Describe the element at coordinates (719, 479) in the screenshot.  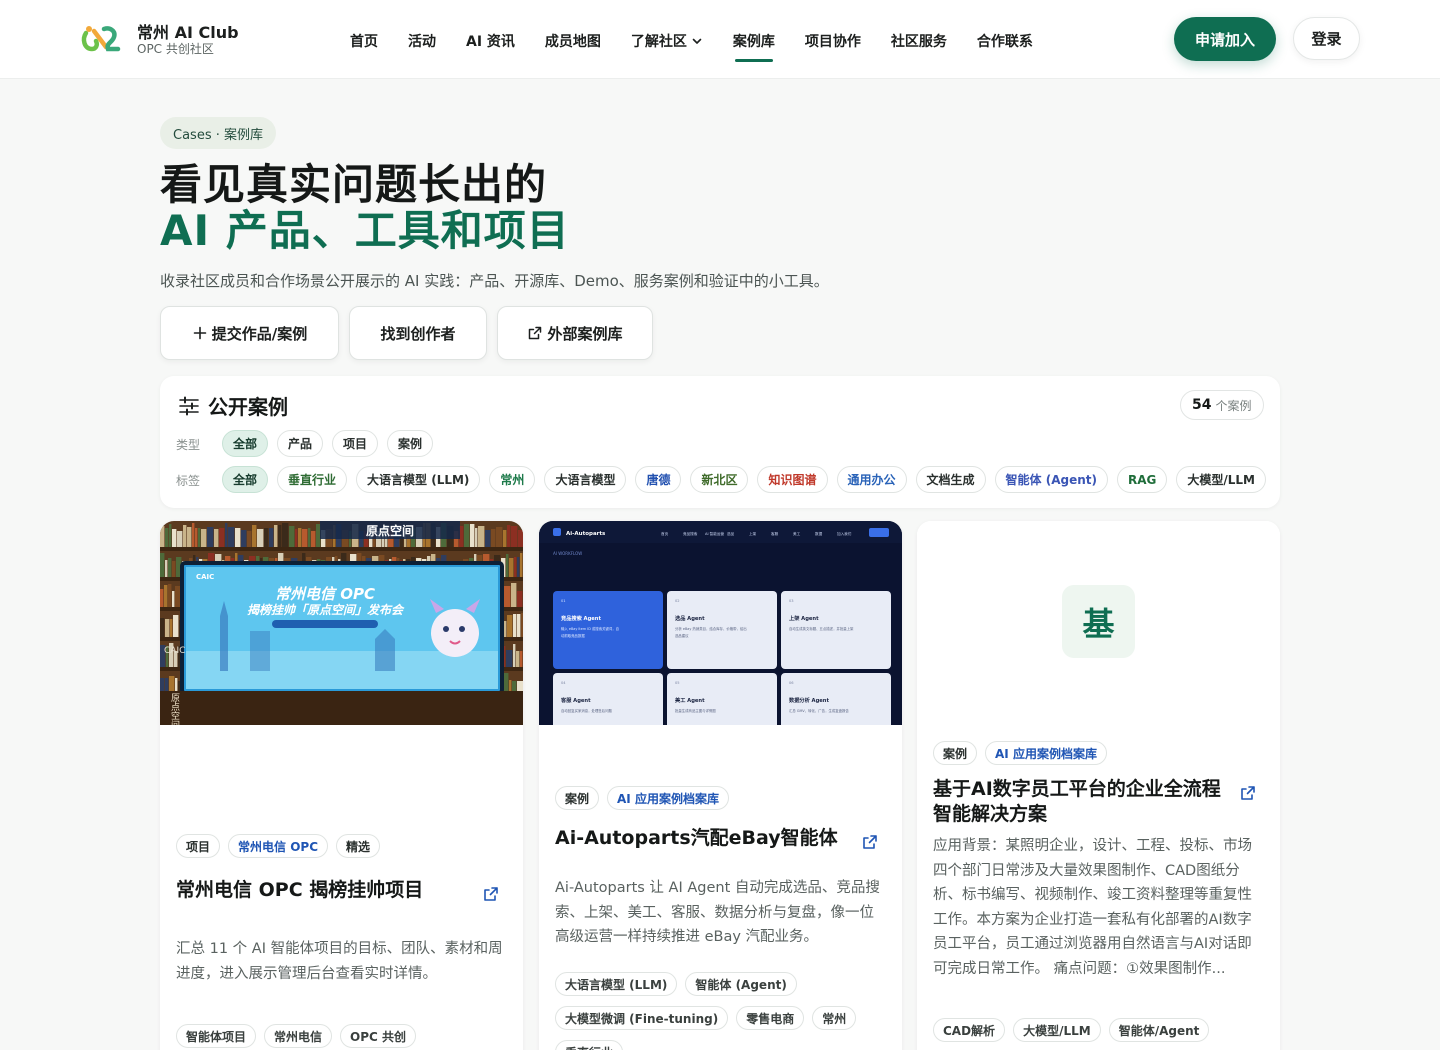
I see `tag-chip: 新北区` at that location.